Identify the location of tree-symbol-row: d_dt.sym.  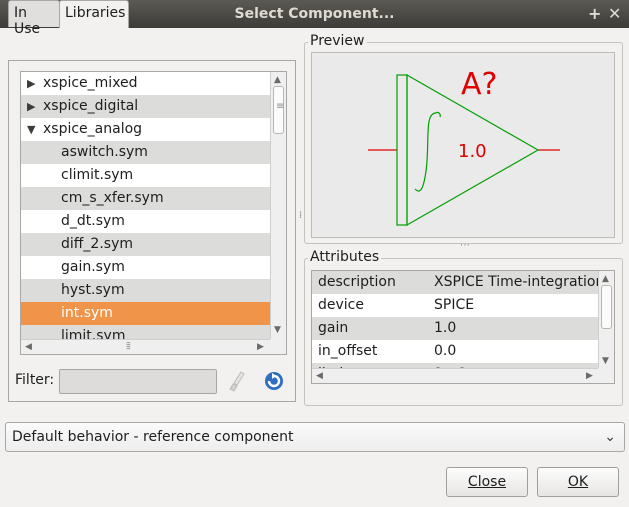
(146, 221).